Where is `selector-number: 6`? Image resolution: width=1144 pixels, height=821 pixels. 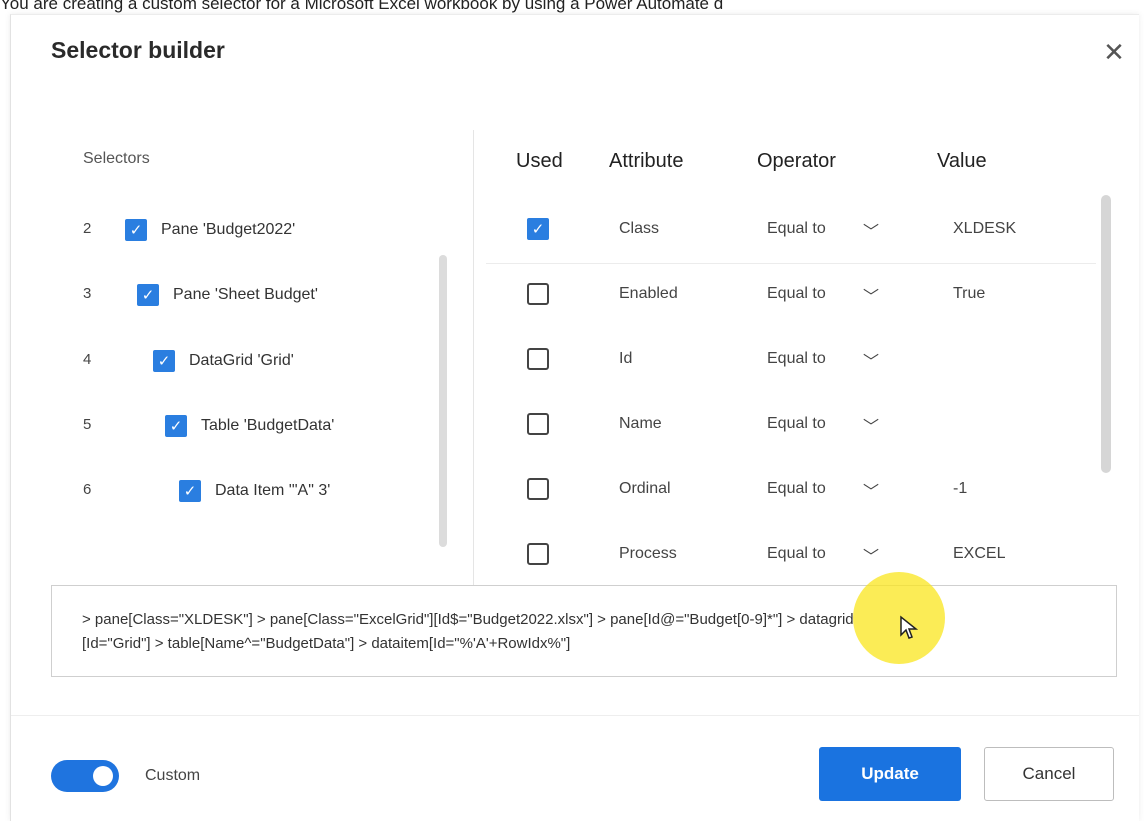 selector-number: 6 is located at coordinates (87, 489).